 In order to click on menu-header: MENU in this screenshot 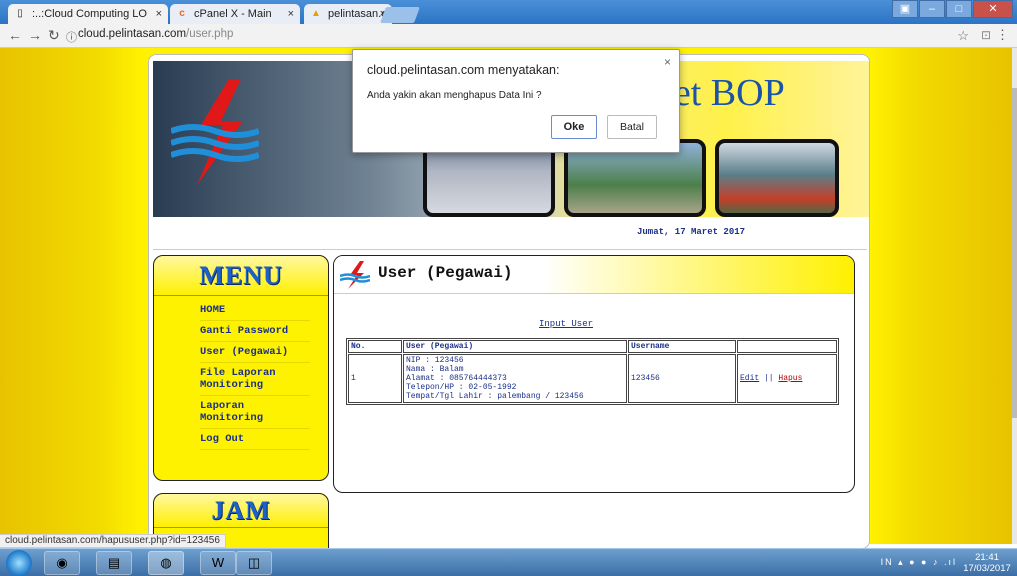, I will do `click(241, 276)`.